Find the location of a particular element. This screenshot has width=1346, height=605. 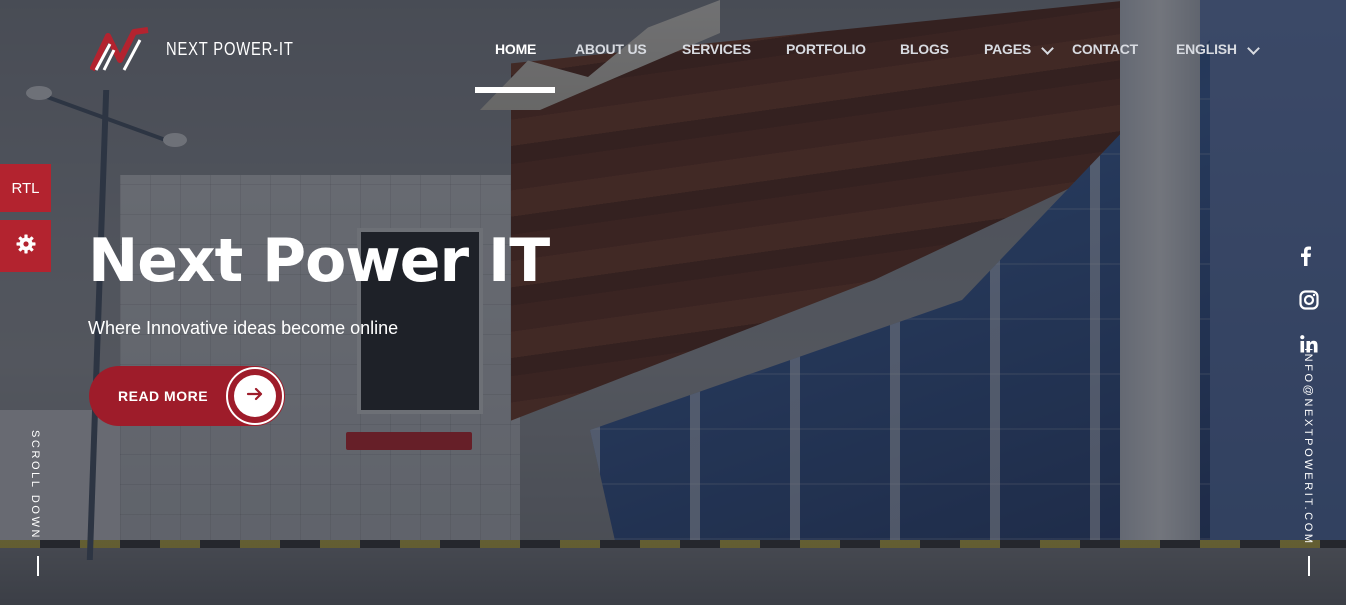

site-logo: NEXT POWER-IT is located at coordinates (206, 49).